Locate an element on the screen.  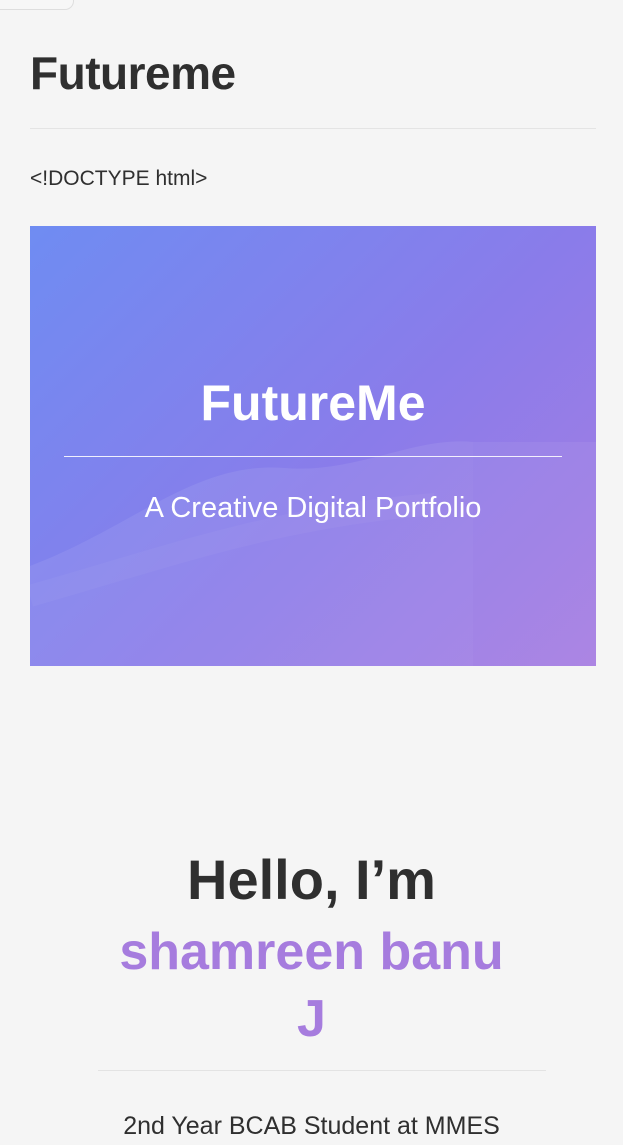
hero-title: FutureMe is located at coordinates (313, 403).